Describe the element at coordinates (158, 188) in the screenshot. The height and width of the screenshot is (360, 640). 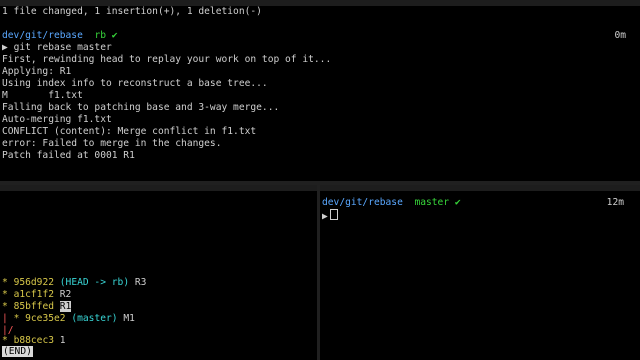
I see `left-pane-titlebar` at that location.